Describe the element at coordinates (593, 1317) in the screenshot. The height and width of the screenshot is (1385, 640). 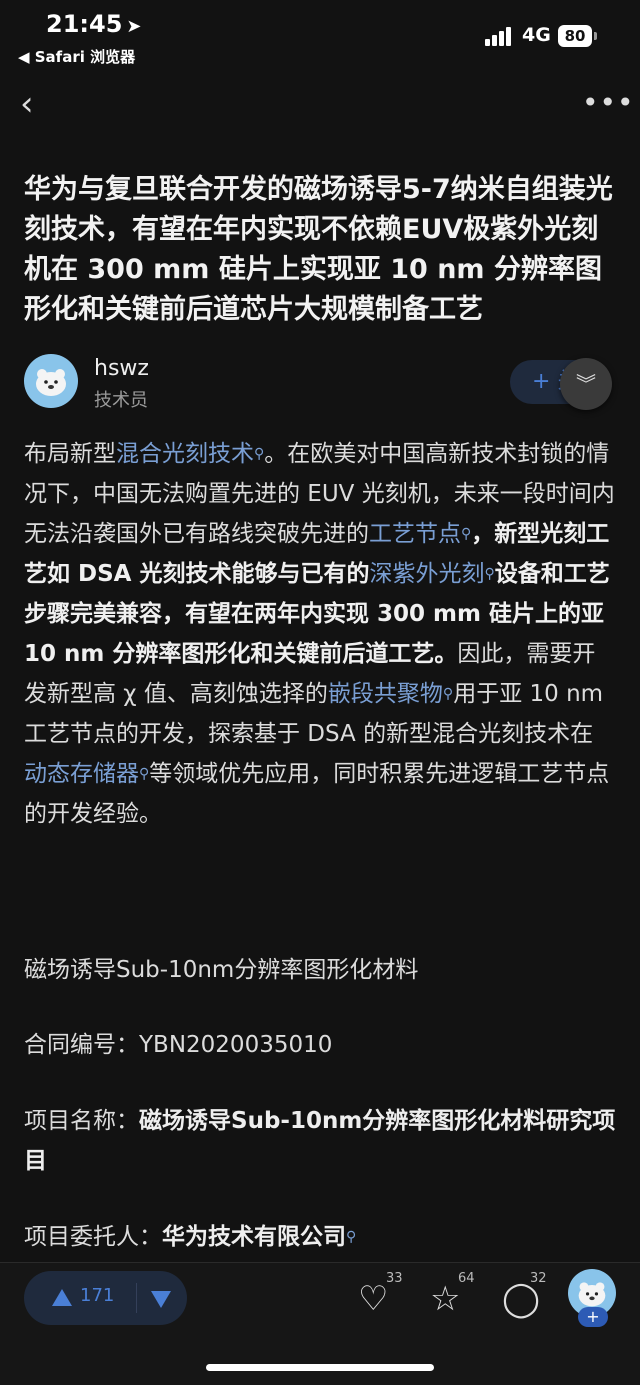
I see `add-badge: +` at that location.